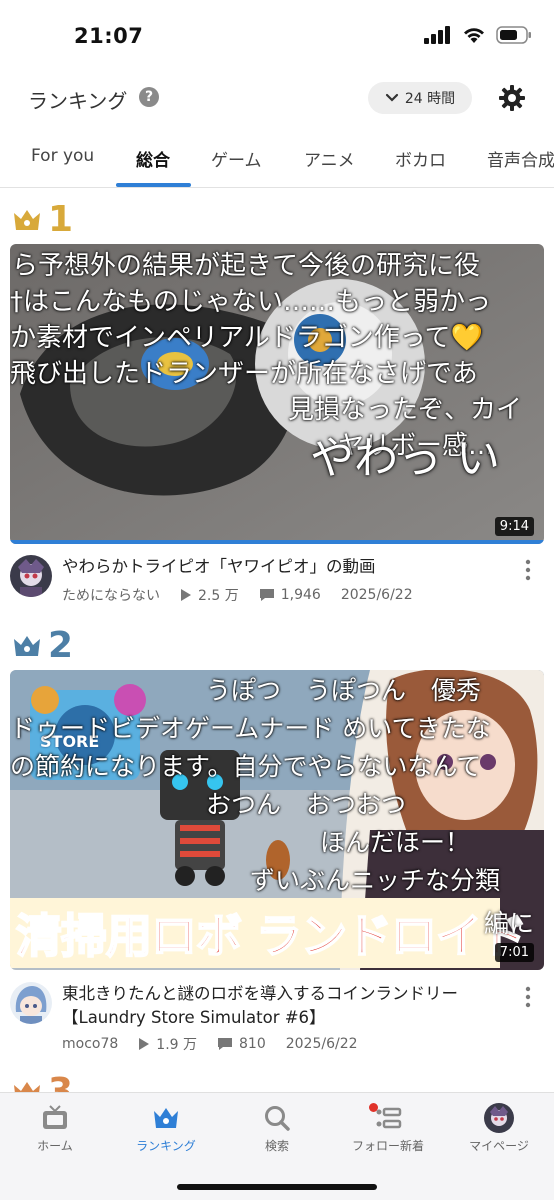 The image size is (554, 1200). What do you see at coordinates (251, 302) in the screenshot?
I see `overlay-comment: †はこんなものじゃない……もっと弱かっ` at bounding box center [251, 302].